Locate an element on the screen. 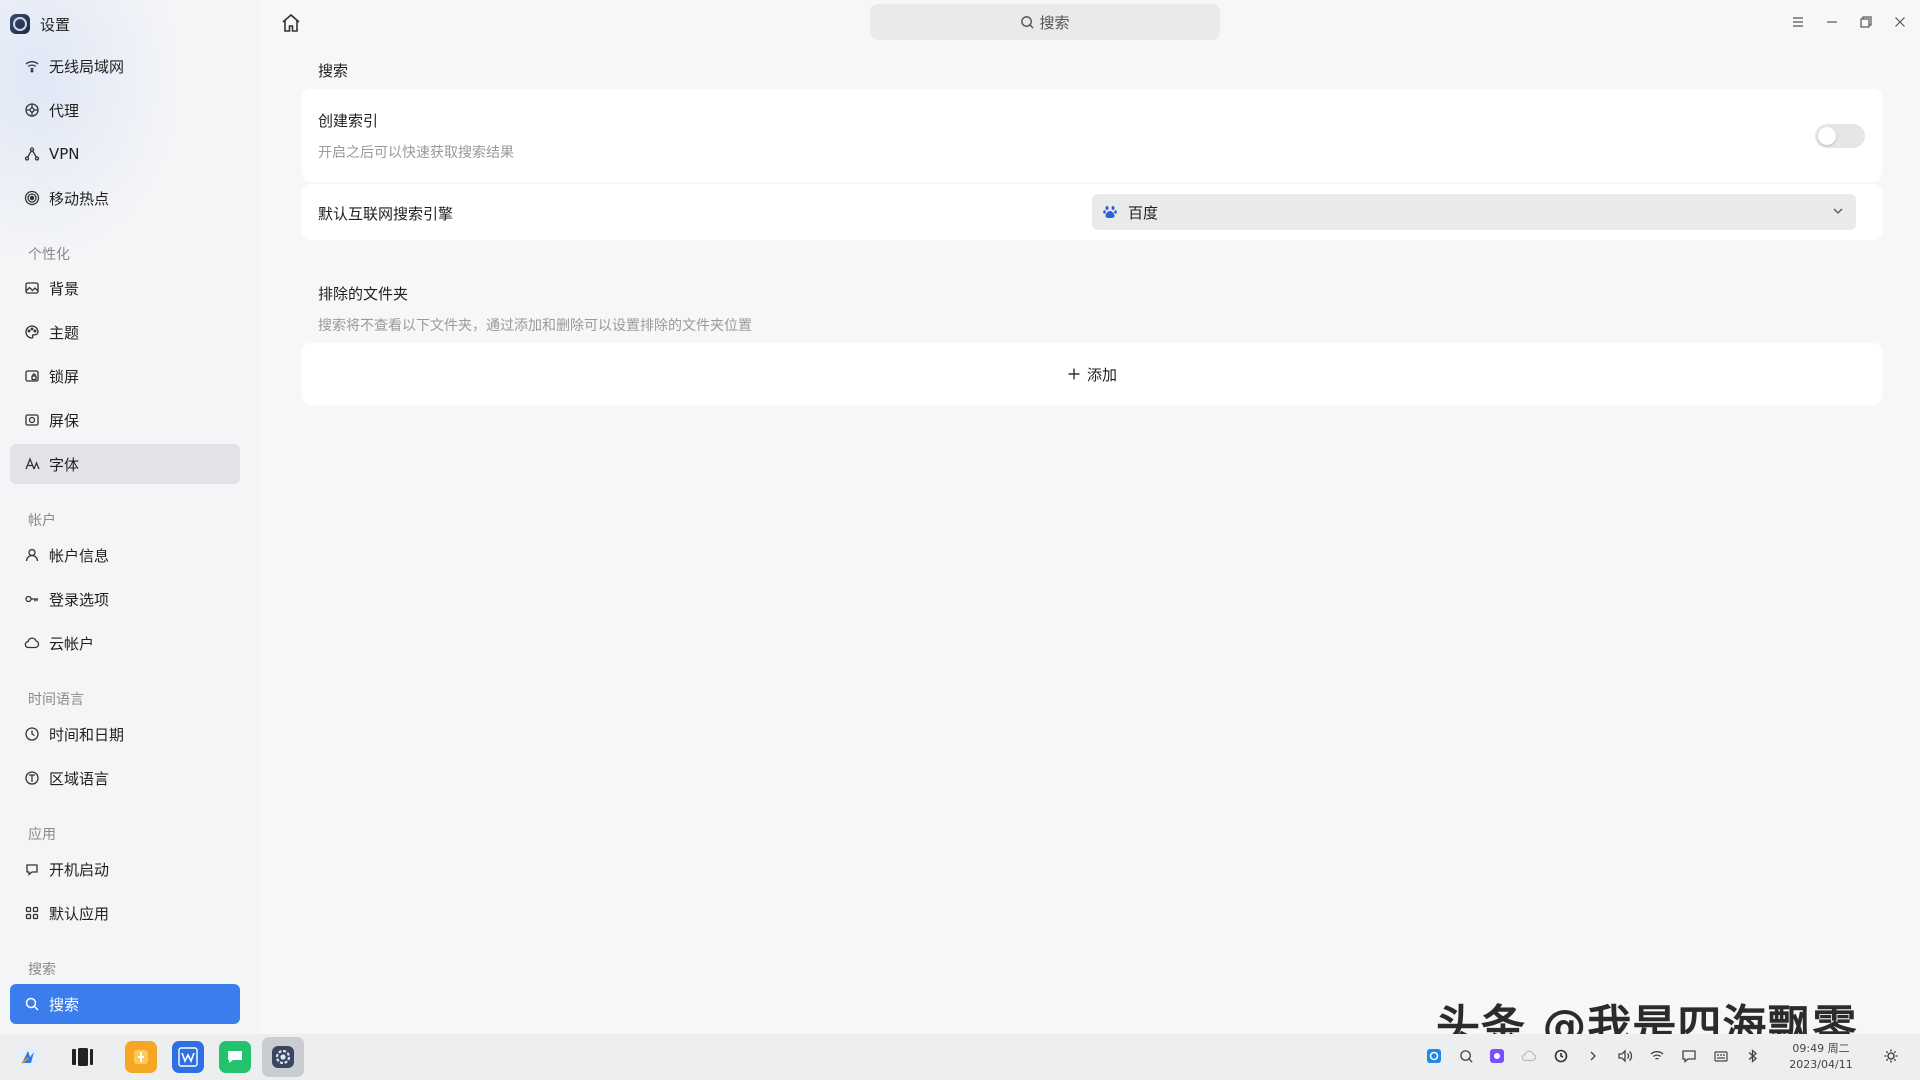  start-menu-button is located at coordinates (28, 1057).